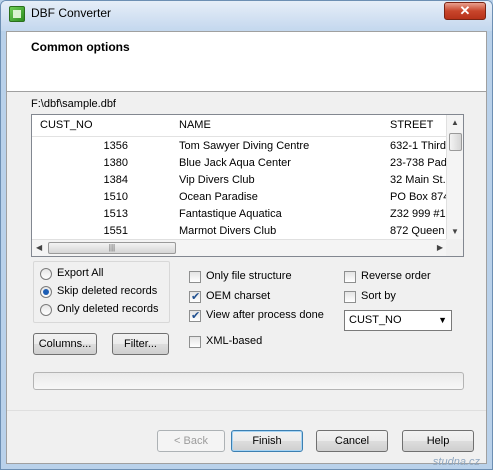 The height and width of the screenshot is (470, 493). I want to click on grid-vertical-scrollbar: ▲ ▼, so click(454, 177).